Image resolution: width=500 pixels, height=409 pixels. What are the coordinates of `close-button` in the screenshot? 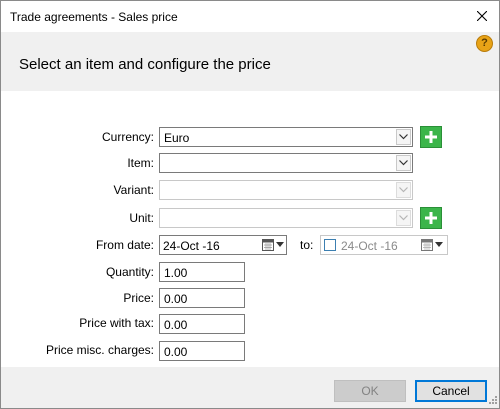 It's located at (482, 16).